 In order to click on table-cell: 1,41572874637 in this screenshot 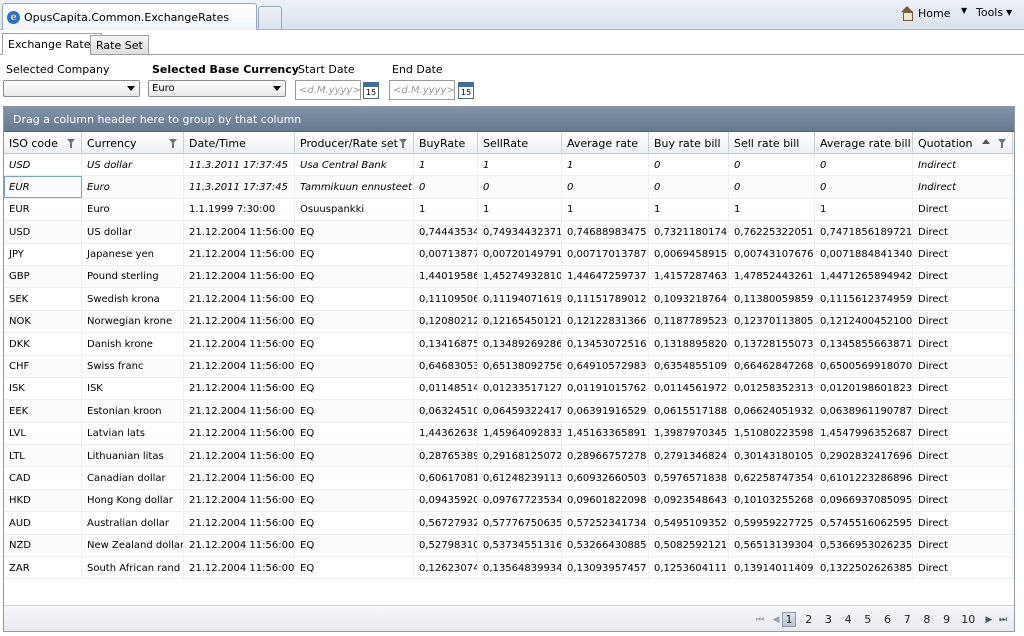, I will do `click(689, 276)`.